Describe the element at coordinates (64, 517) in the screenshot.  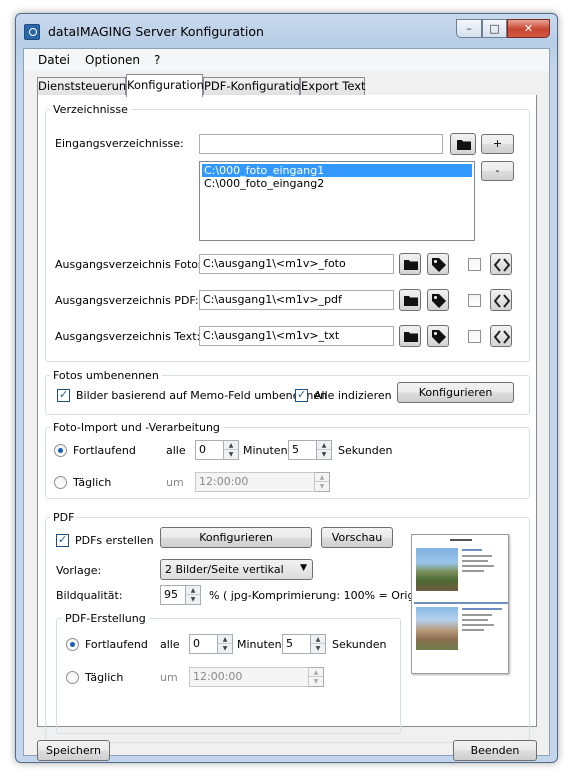
I see `pdf-legend: PDF` at that location.